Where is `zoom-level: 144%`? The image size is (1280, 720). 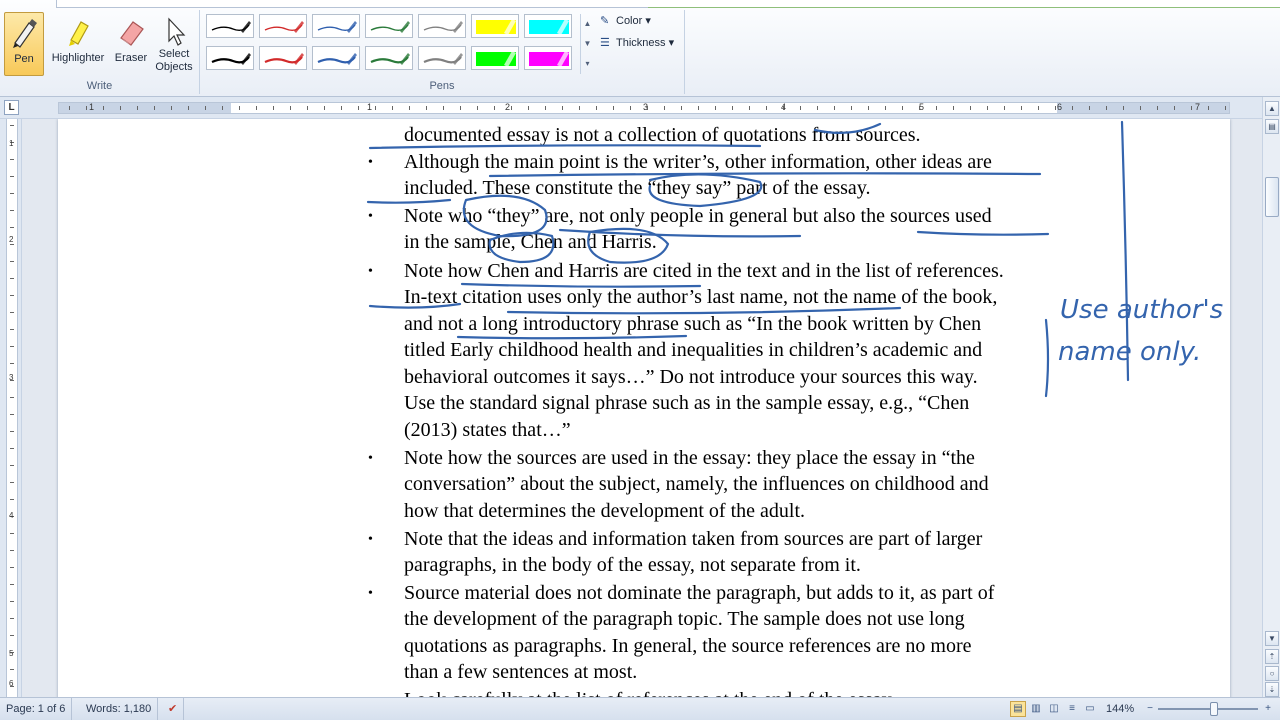 zoom-level: 144% is located at coordinates (1120, 709).